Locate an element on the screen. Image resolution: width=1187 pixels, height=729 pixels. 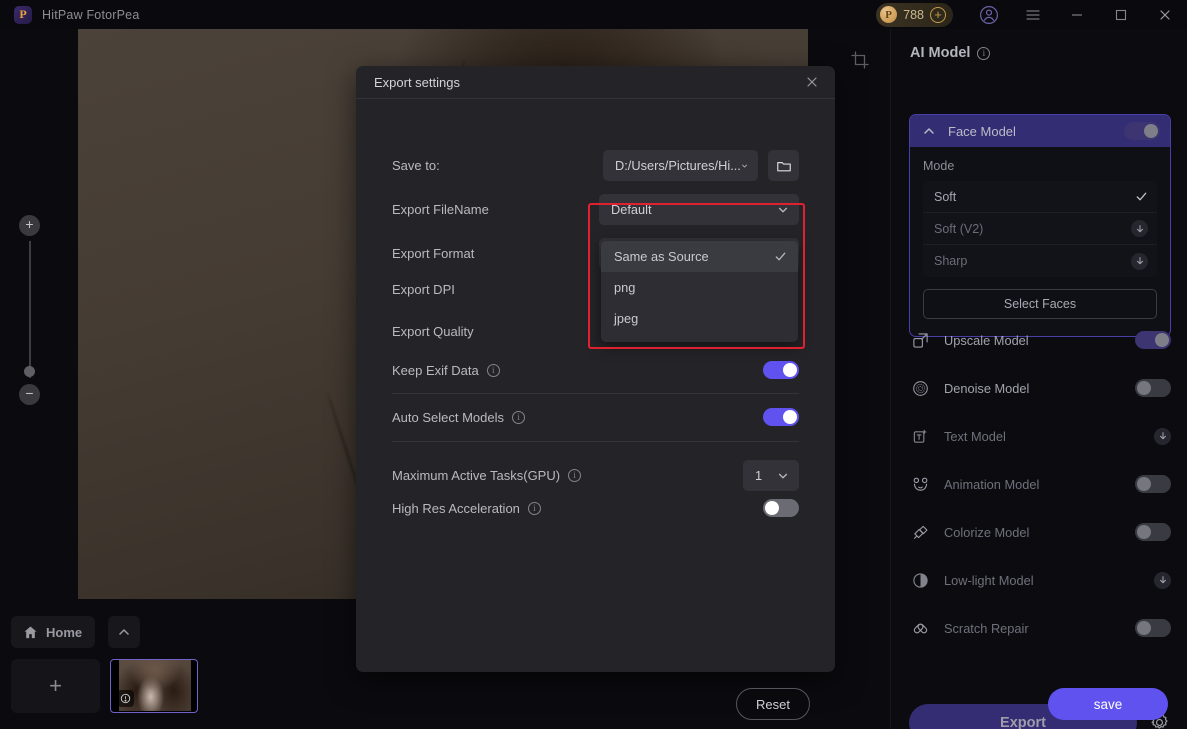
zoom-out-button: − is located at coordinates (29, 394).